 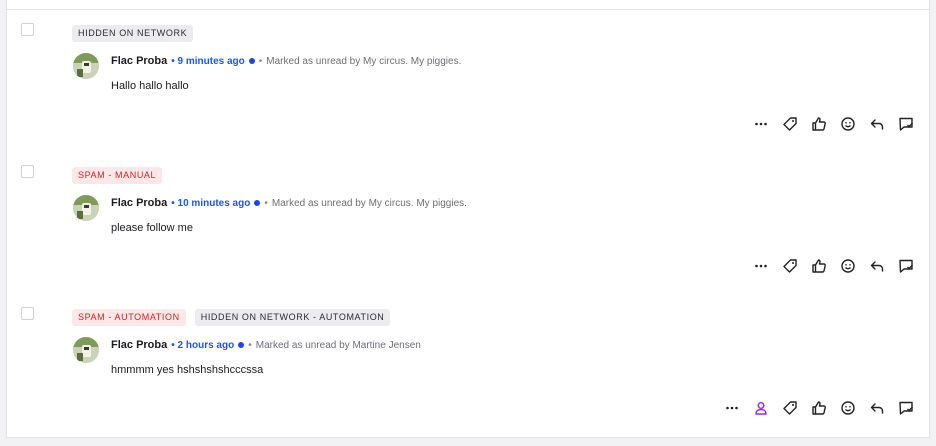 I want to click on comment-text: please follow me, so click(x=152, y=228).